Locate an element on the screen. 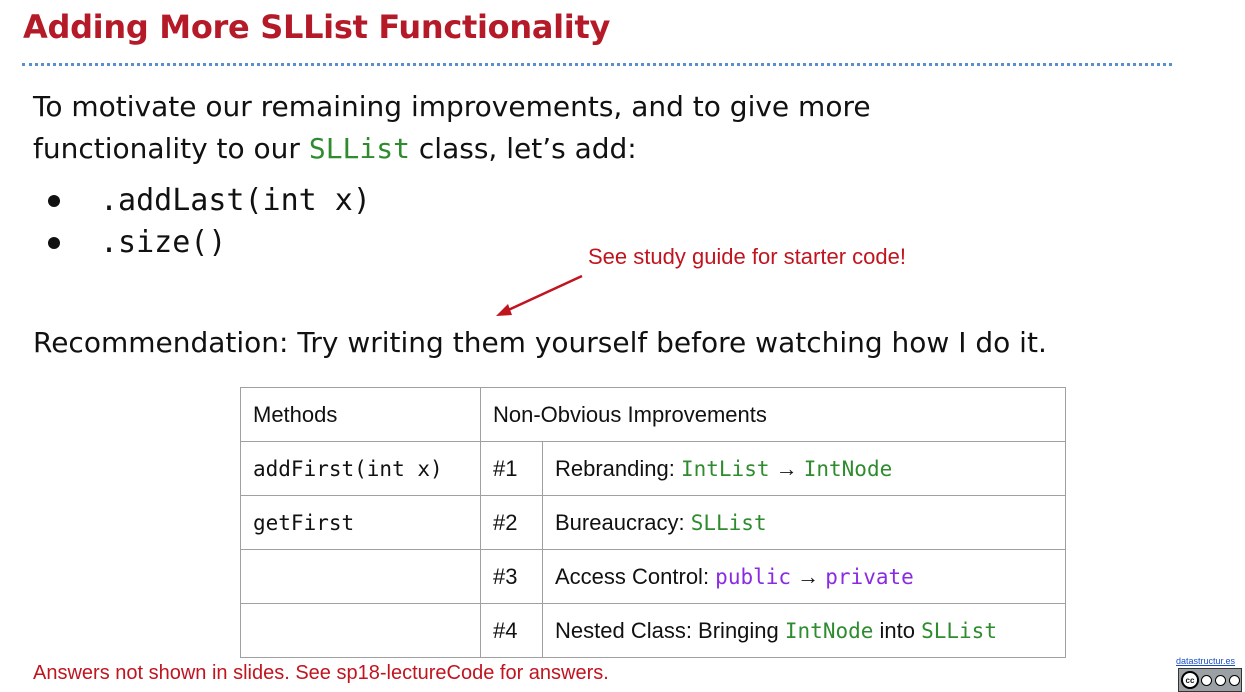 The image size is (1245, 692). code-private: private is located at coordinates (869, 576).